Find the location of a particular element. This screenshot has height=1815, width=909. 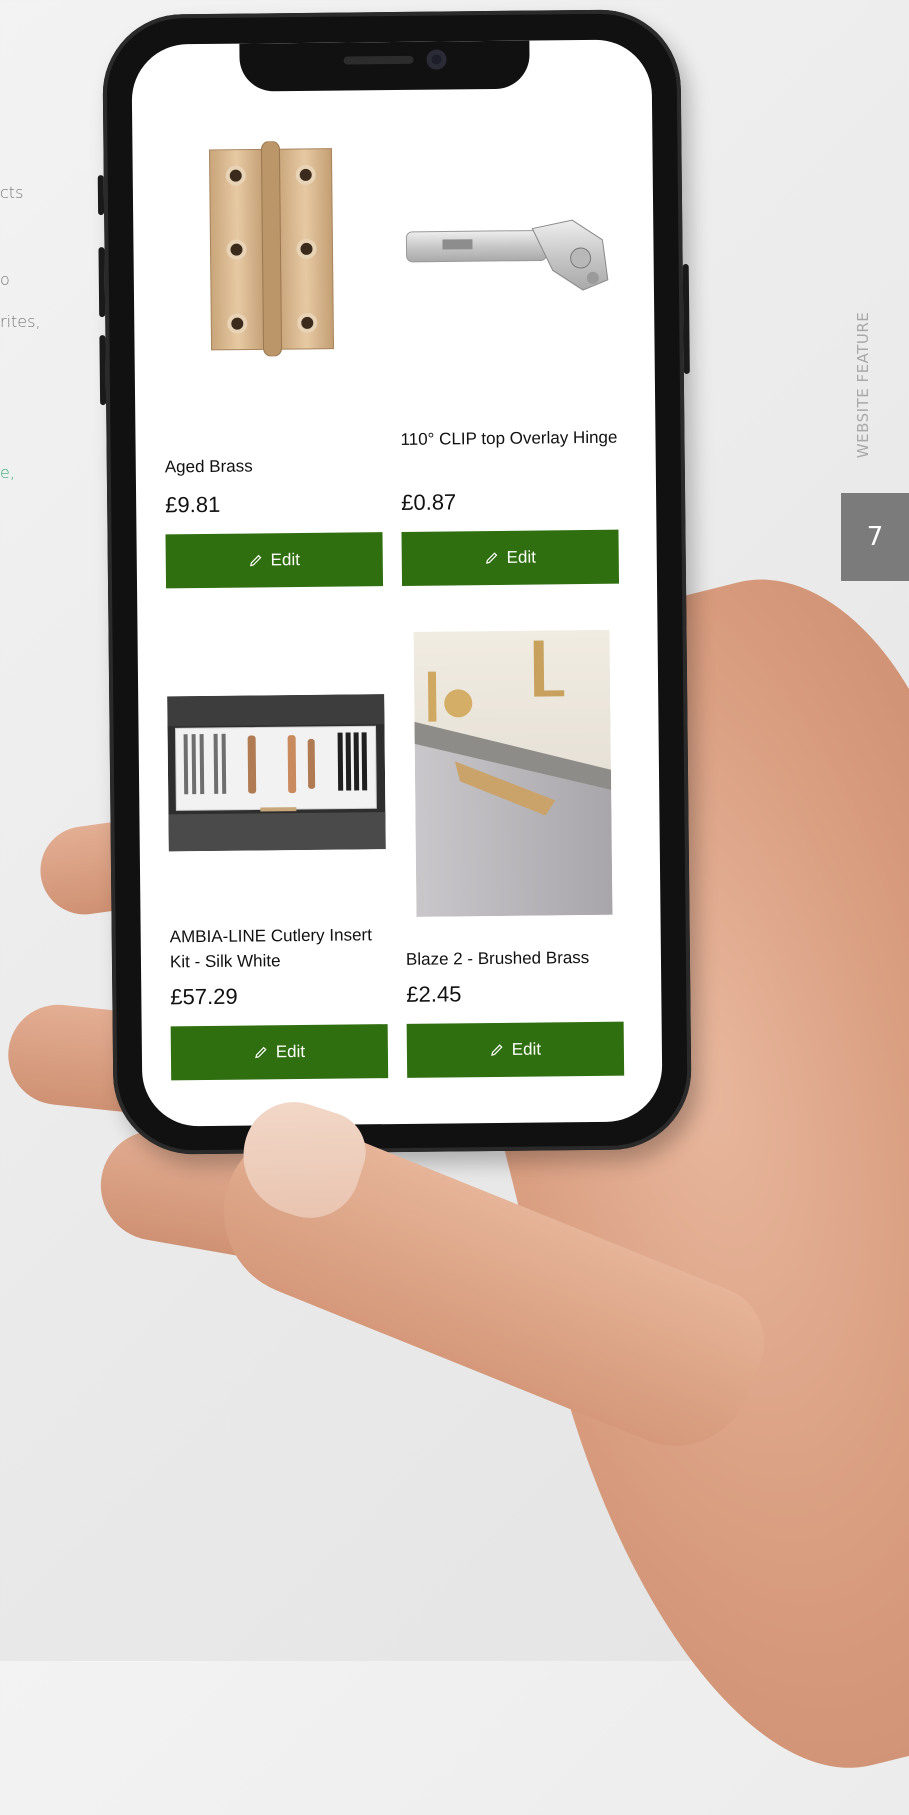

page-number-badge: 7 is located at coordinates (875, 537).